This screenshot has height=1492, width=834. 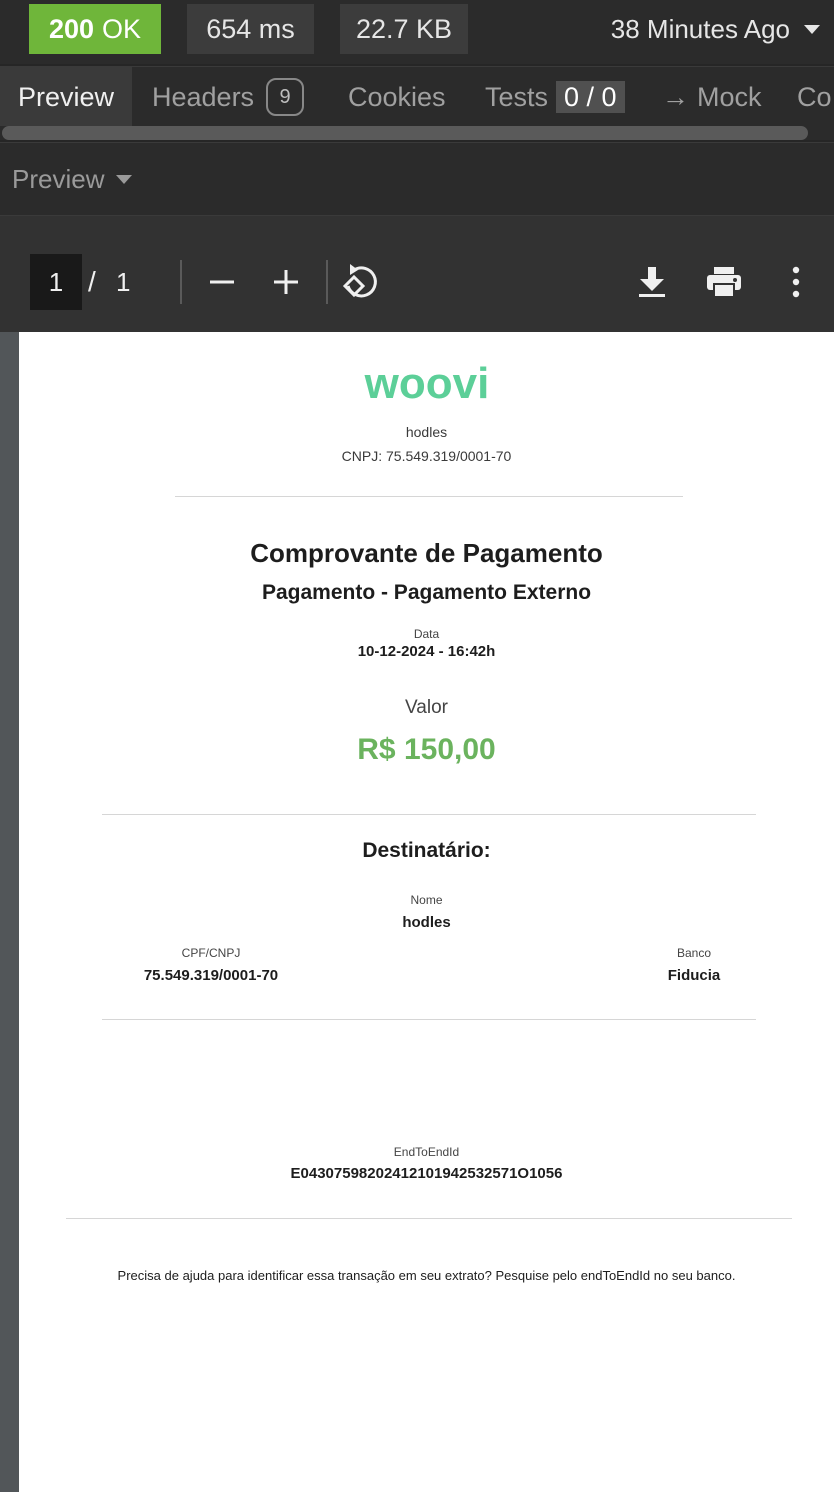 I want to click on rotate-button, so click(x=360, y=282).